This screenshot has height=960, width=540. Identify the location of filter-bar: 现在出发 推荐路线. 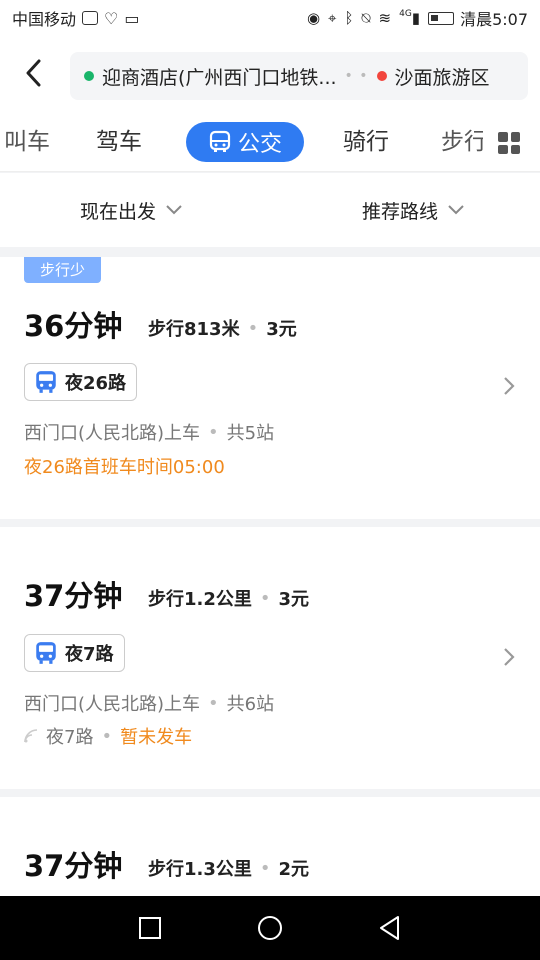
(270, 210).